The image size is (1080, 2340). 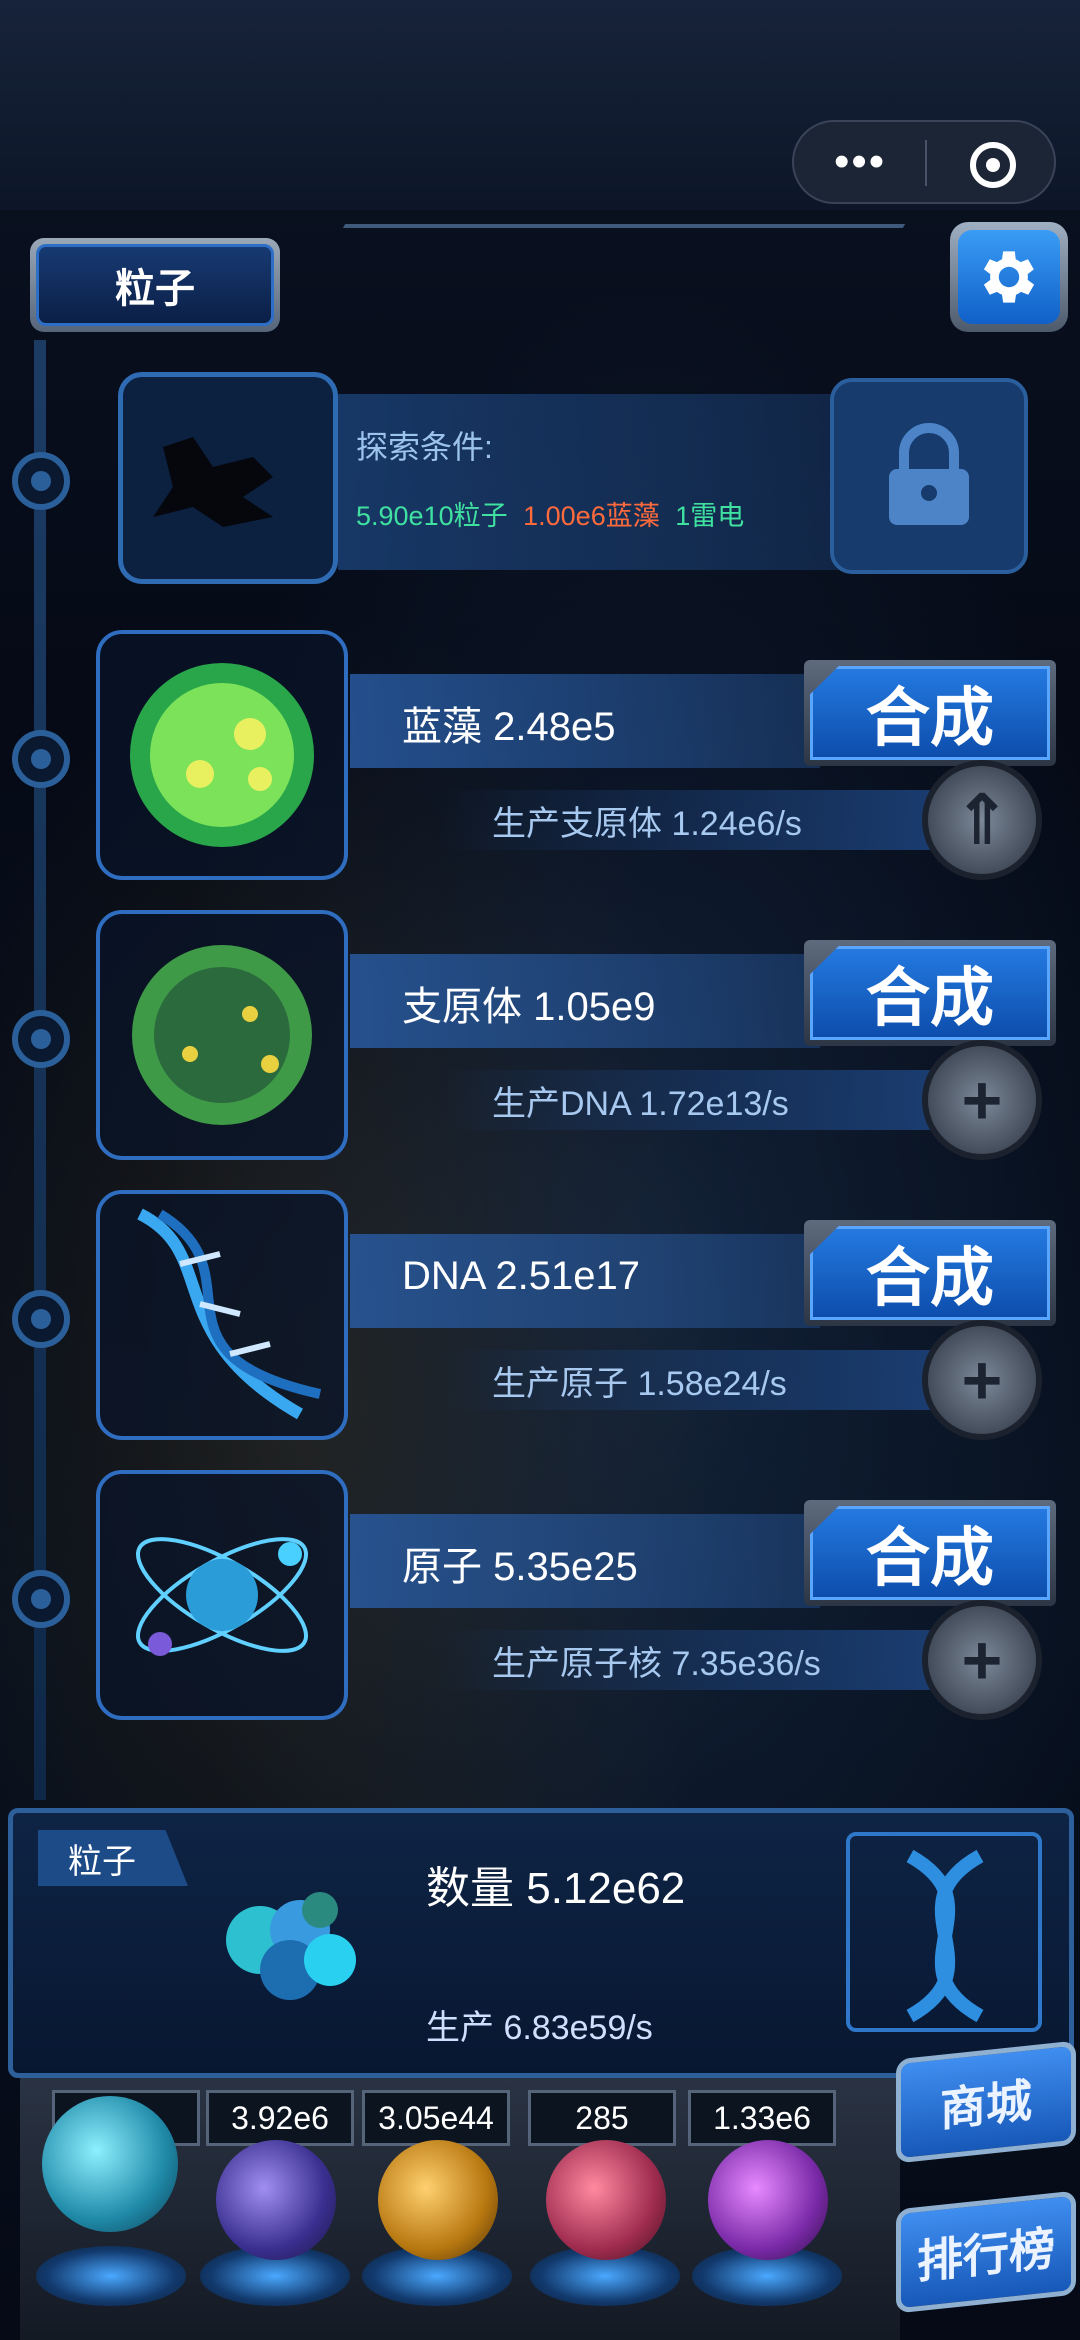 I want to click on star-orb-icon, so click(x=438, y=2200).